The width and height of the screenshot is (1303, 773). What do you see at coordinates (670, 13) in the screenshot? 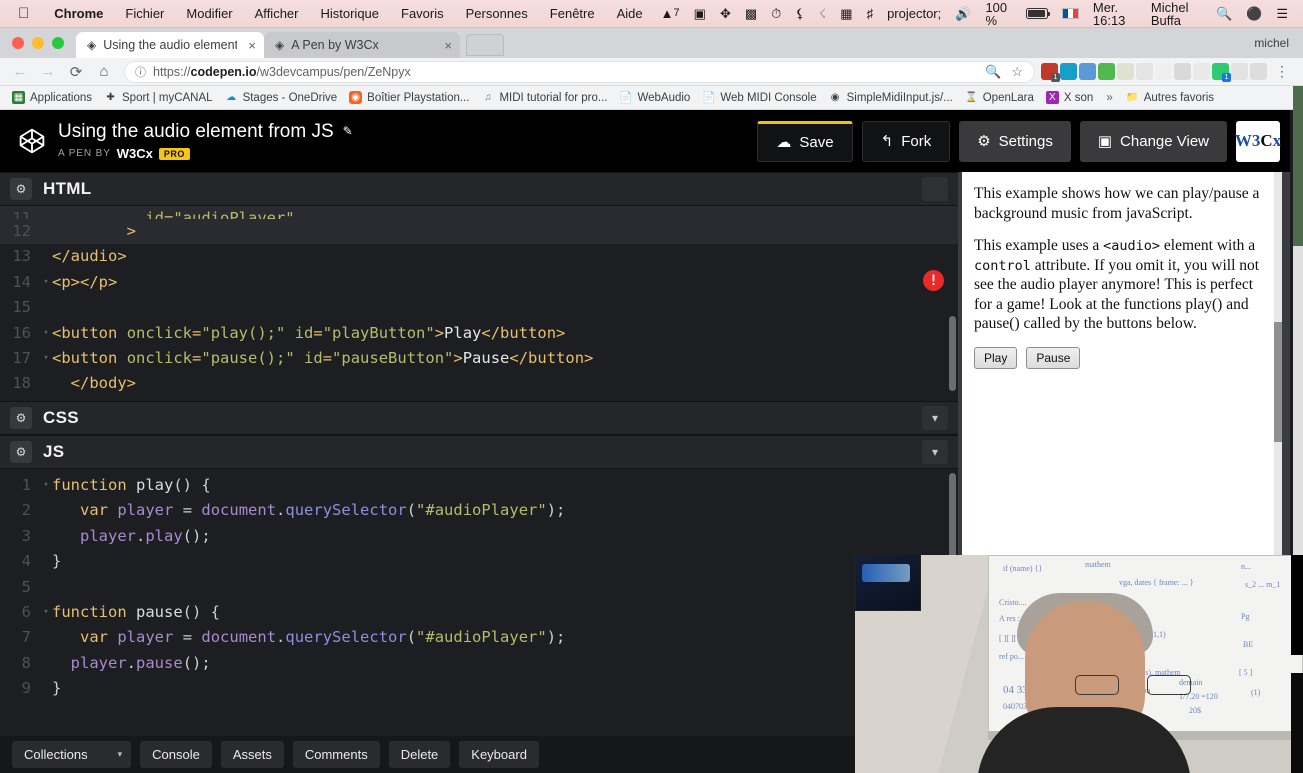
I see `adobe-icon: ▲ 7` at bounding box center [670, 13].